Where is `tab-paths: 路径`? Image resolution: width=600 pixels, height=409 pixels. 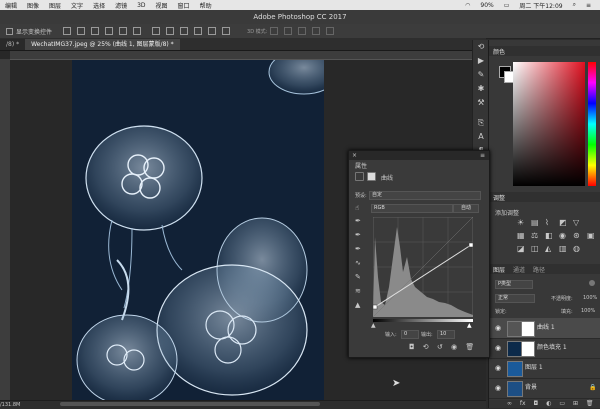
tab-paths: 路径 is located at coordinates (539, 269).